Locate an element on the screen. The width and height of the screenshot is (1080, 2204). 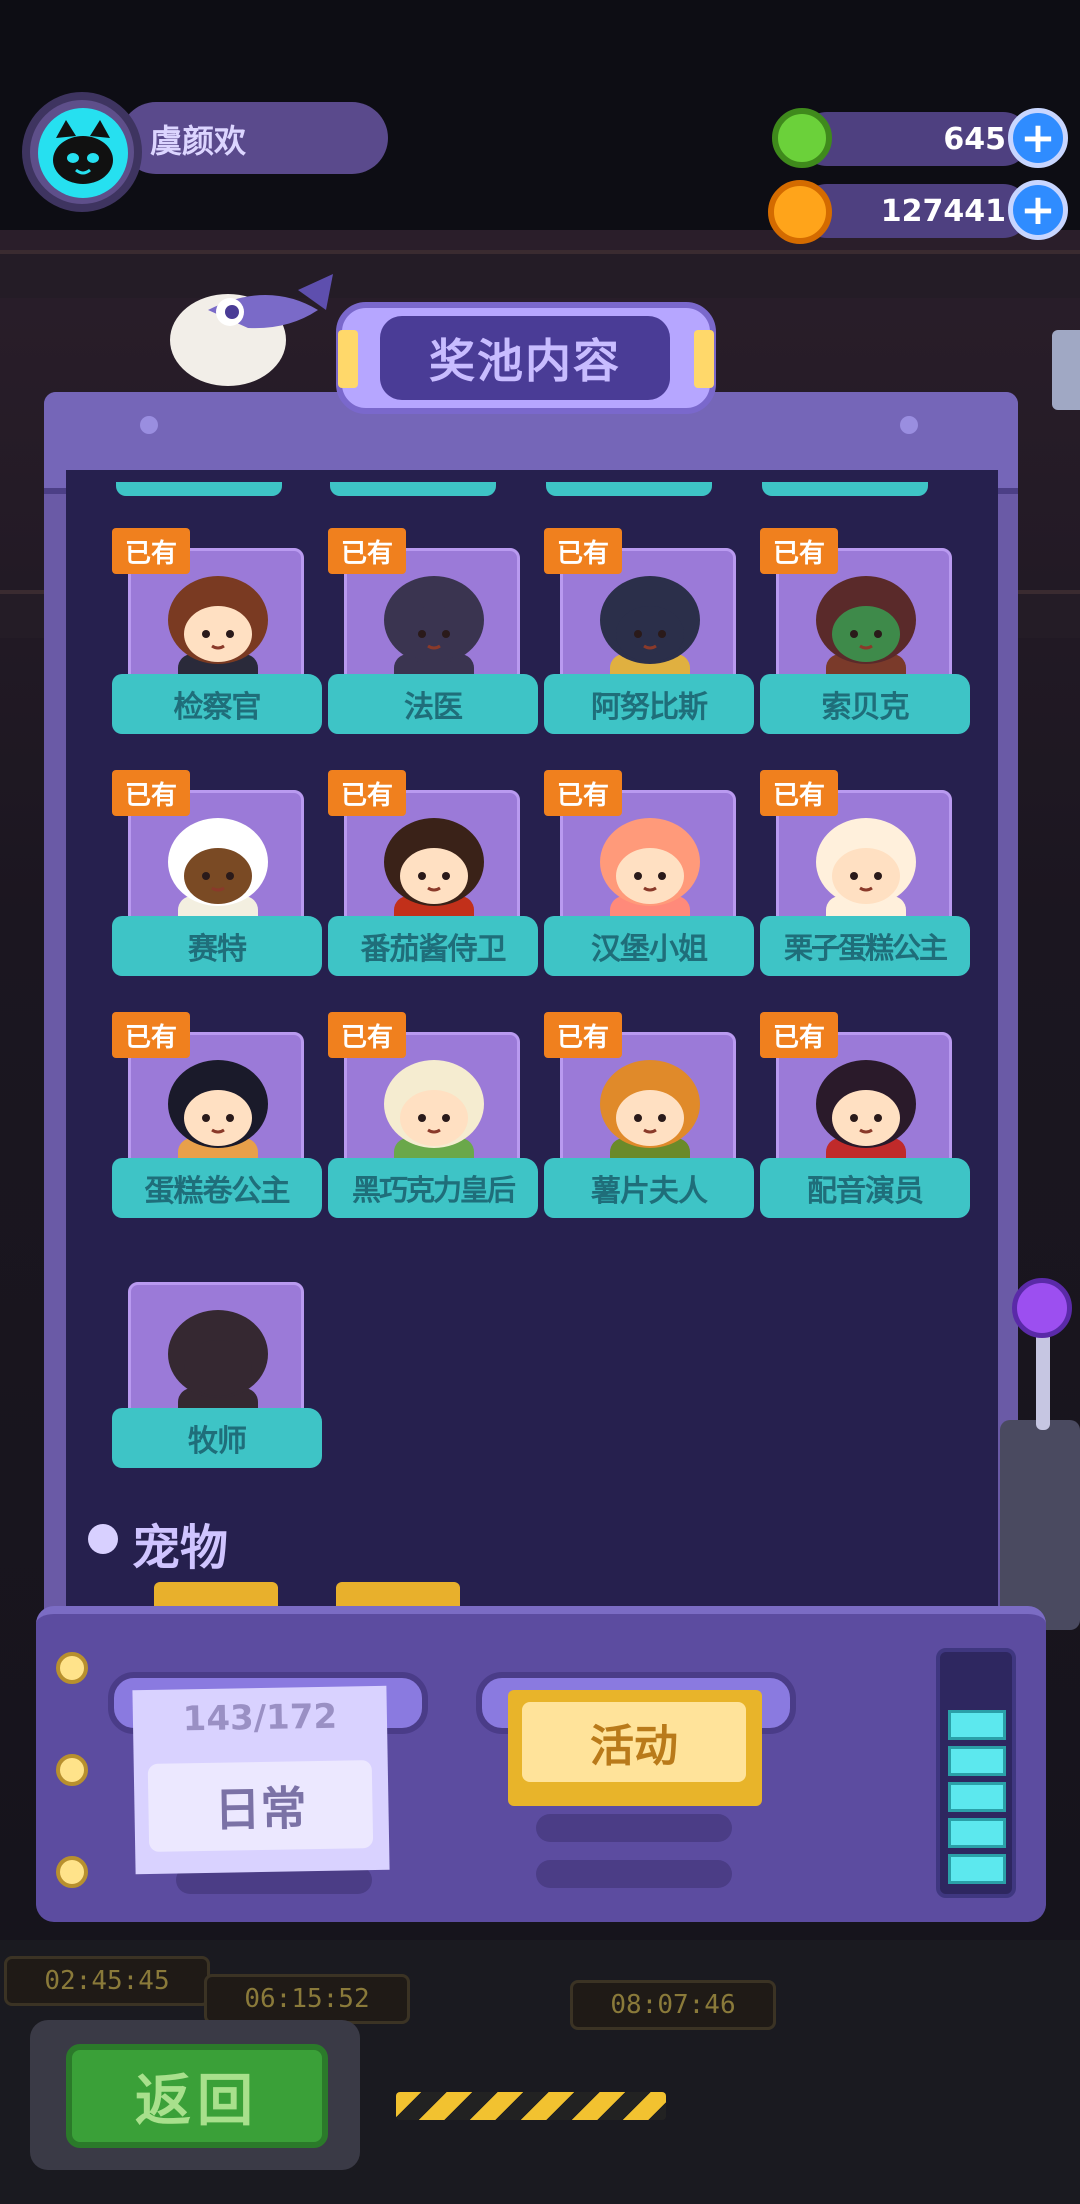
character-card: 已有 栗子蛋糕公主 is located at coordinates (865, 880).